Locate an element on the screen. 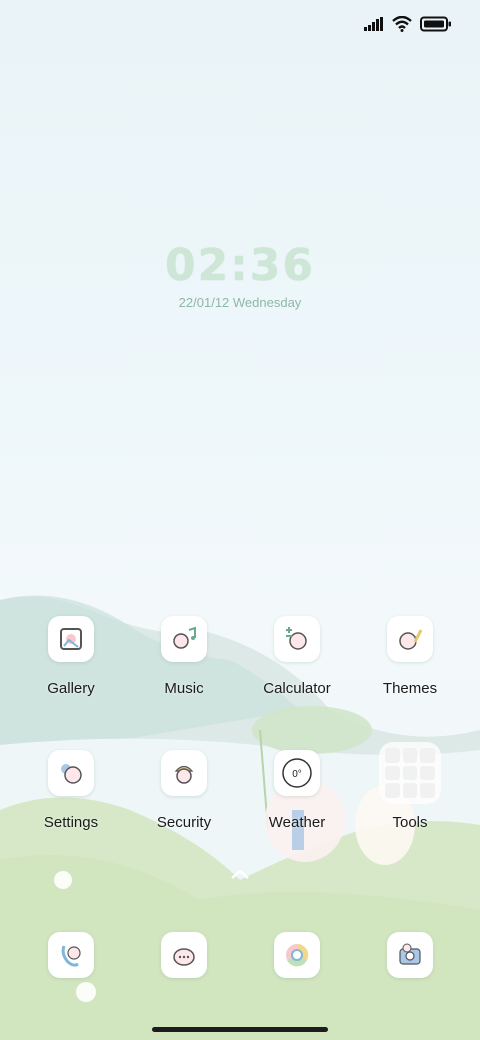  app-label: Security is located at coordinates (184, 822).